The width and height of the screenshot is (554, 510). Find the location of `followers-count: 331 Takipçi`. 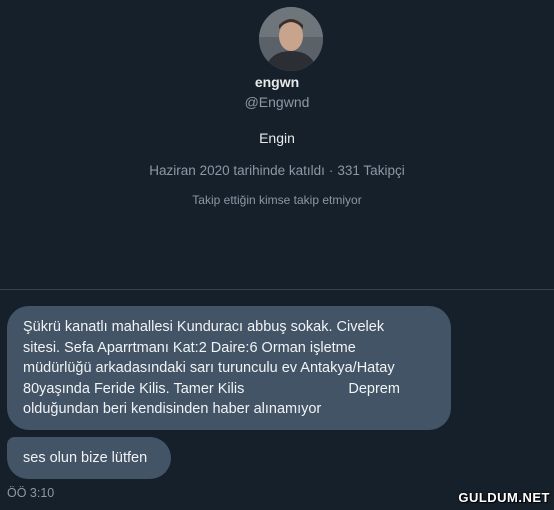

followers-count: 331 Takipçi is located at coordinates (370, 170).